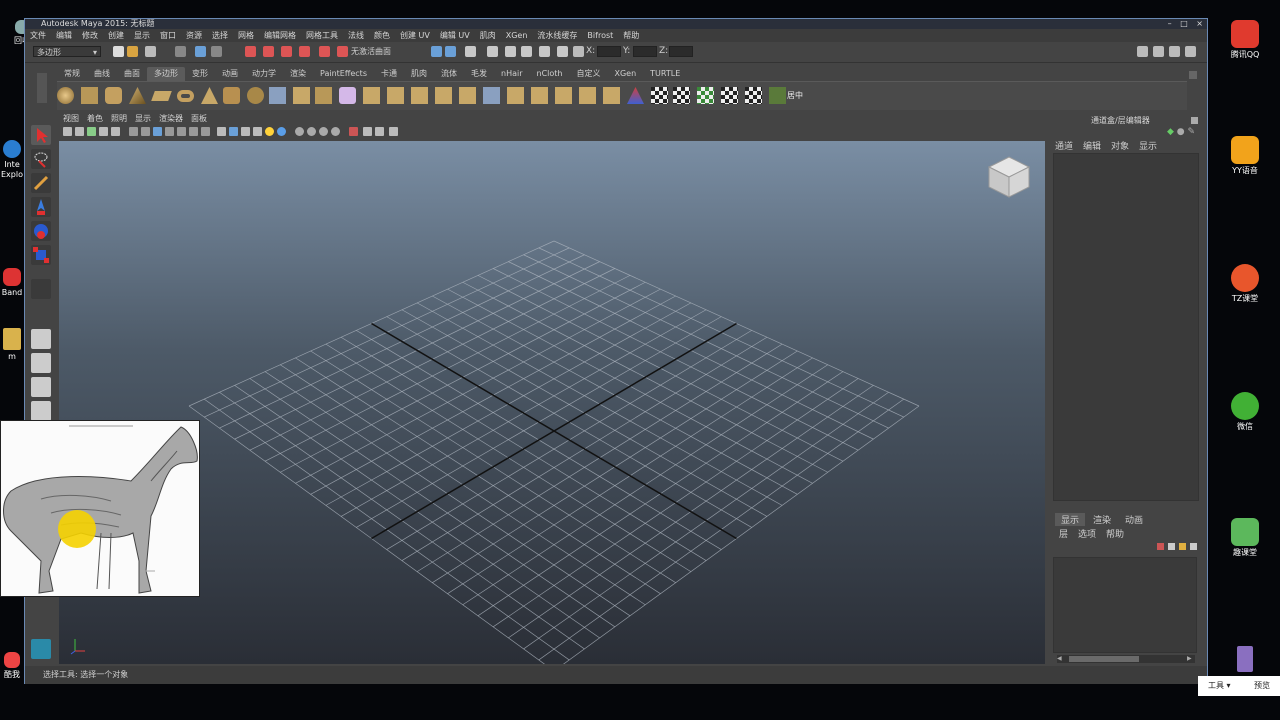 The image size is (1280, 720). Describe the element at coordinates (342, 51) in the screenshot. I see `make-live-icon` at that location.